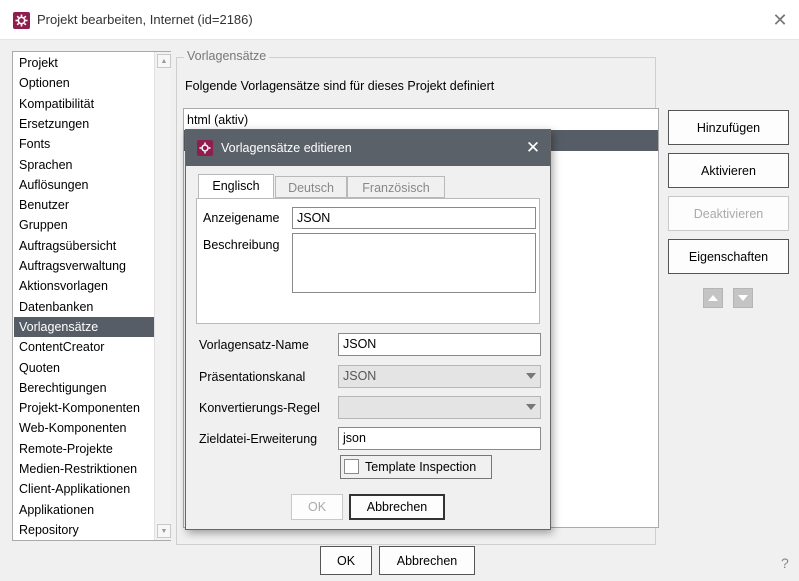 The image size is (799, 581). I want to click on nav-item: Projekt, so click(84, 63).